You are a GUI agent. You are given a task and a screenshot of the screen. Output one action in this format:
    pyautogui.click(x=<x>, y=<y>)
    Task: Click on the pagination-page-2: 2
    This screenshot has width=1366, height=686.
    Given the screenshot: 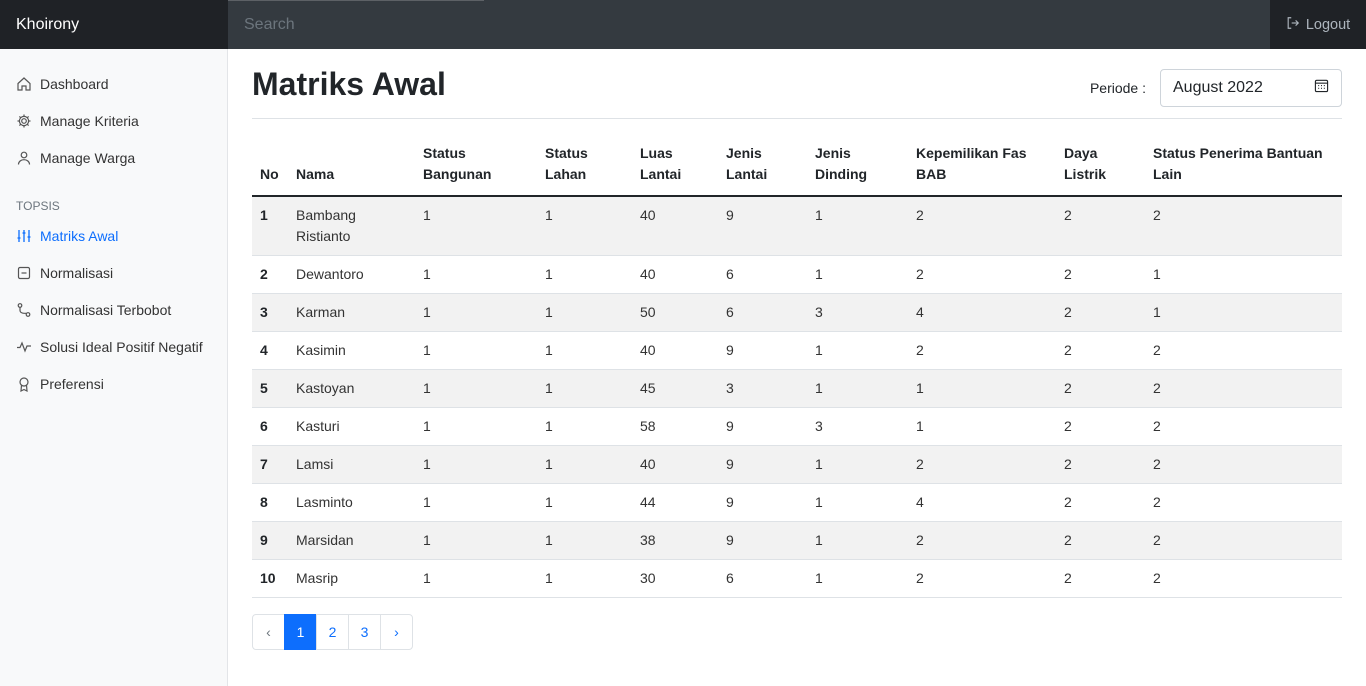 What is the action you would take?
    pyautogui.click(x=332, y=632)
    